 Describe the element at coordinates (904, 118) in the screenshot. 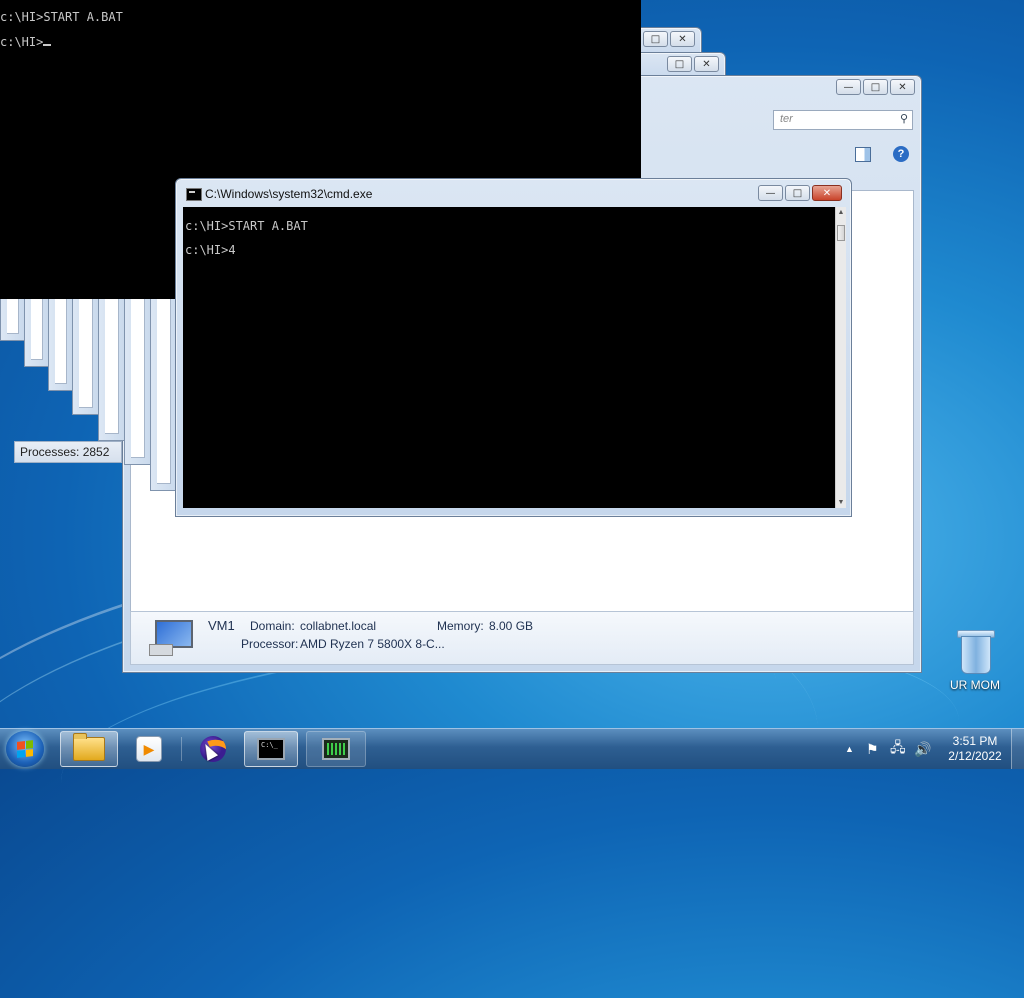

I see `search-icon: ⚲` at that location.